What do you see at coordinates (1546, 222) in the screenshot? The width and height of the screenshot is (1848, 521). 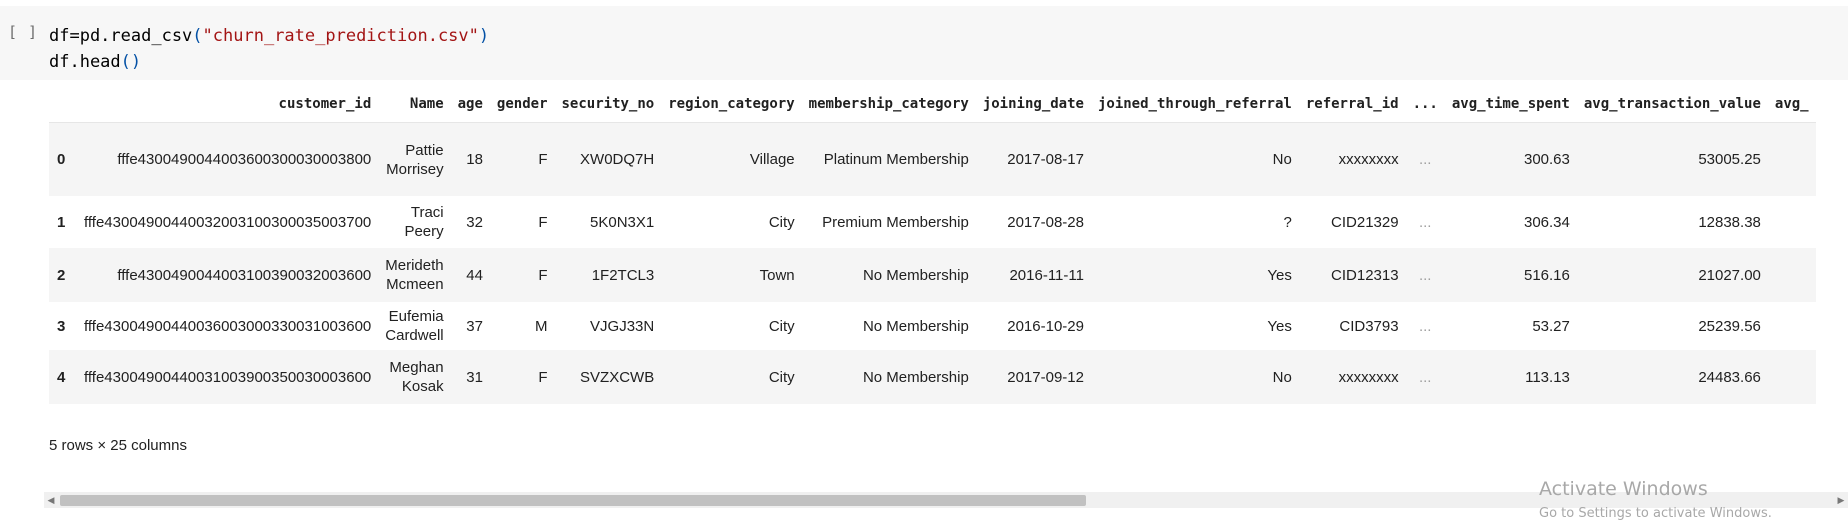 I see `cell-avg-time-spent: 306.34` at bounding box center [1546, 222].